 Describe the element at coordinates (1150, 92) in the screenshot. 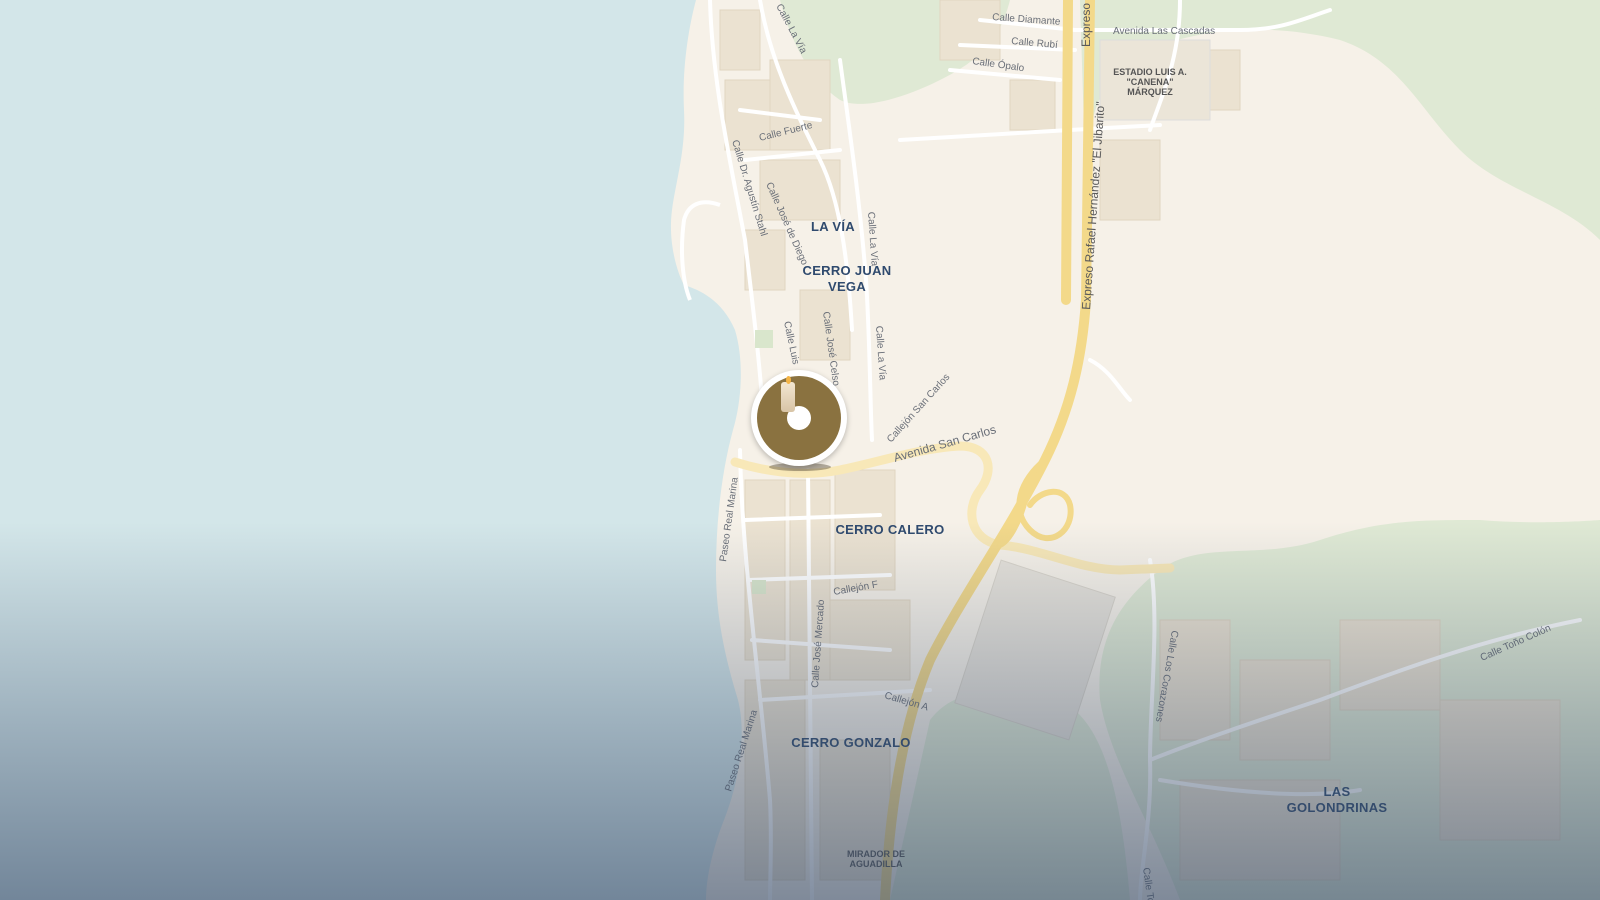

I see `label-estadio-line3: MÁRQUEZ` at that location.